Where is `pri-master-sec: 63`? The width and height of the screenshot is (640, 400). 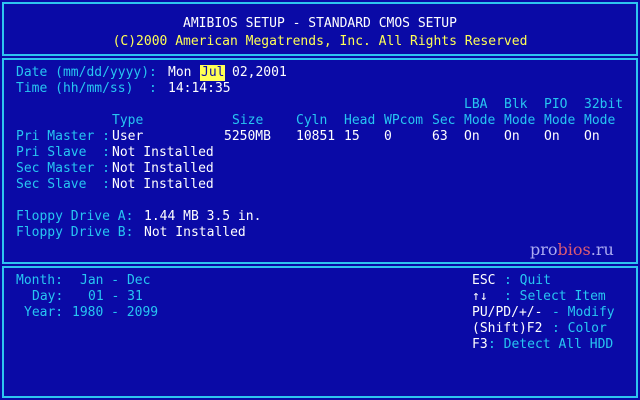 pri-master-sec: 63 is located at coordinates (440, 136).